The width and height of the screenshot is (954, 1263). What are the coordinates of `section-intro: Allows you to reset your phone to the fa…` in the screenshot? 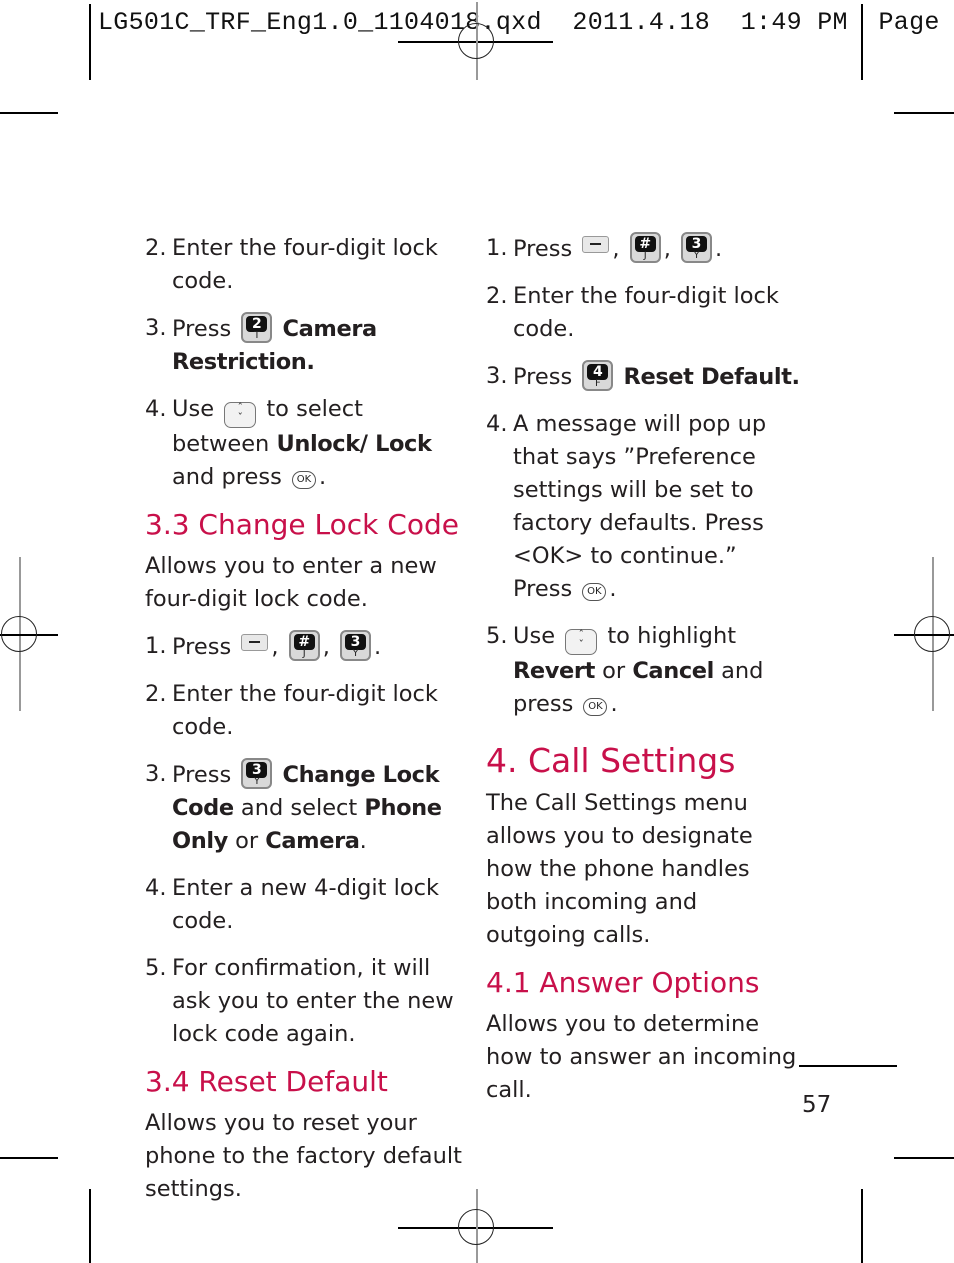 It's located at (303, 1156).